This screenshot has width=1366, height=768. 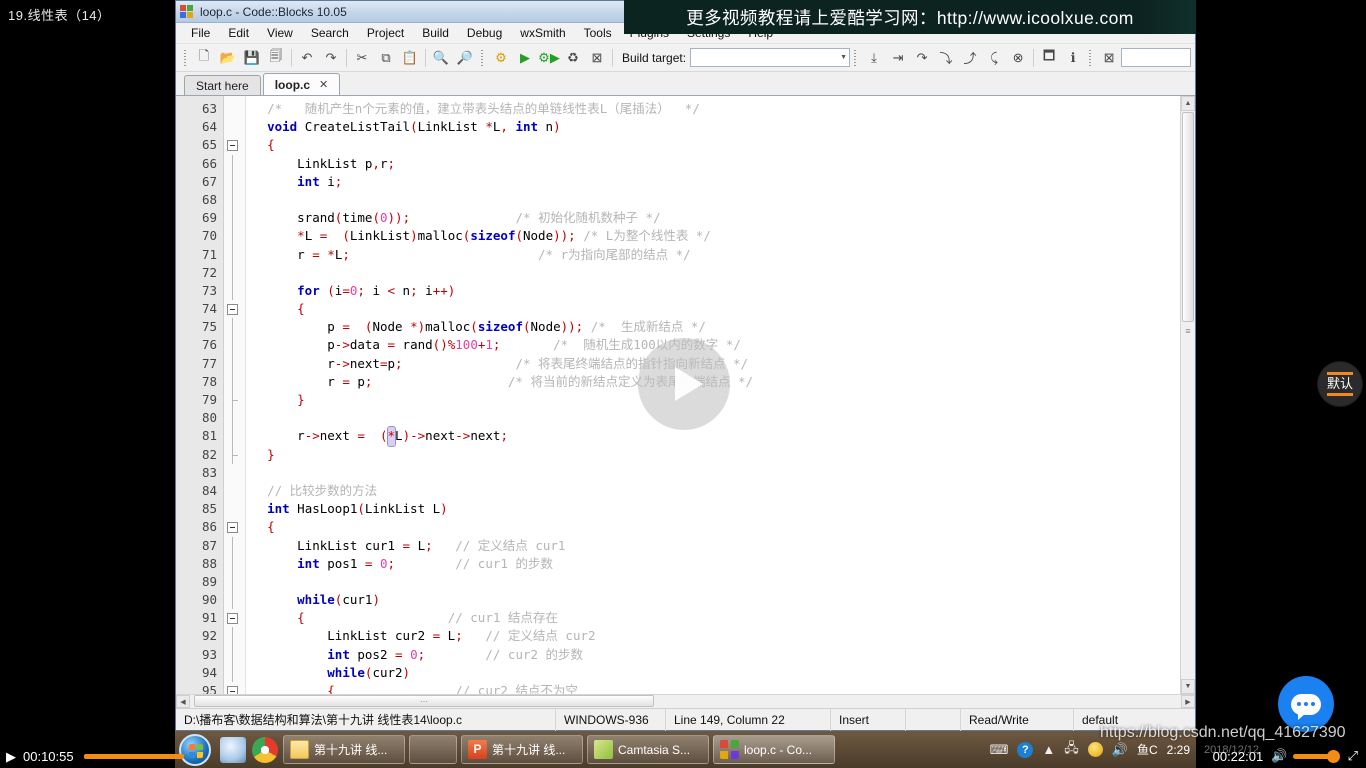 What do you see at coordinates (922, 58) in the screenshot?
I see `debug-next-line-icon: ↷` at bounding box center [922, 58].